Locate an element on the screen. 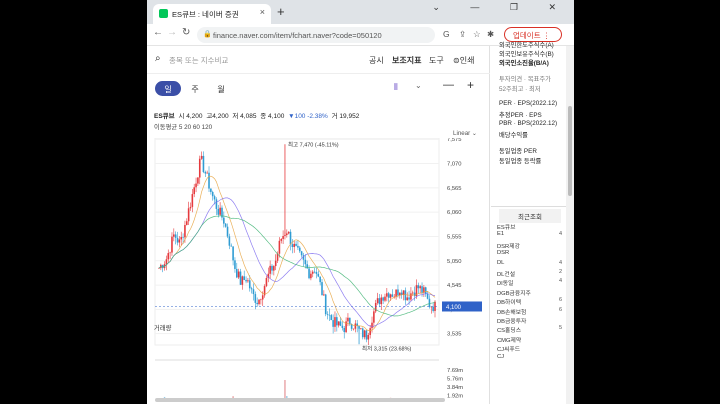 Image resolution: width=720 pixels, height=404 pixels. recent-item: DB금융투자 is located at coordinates (511, 320).